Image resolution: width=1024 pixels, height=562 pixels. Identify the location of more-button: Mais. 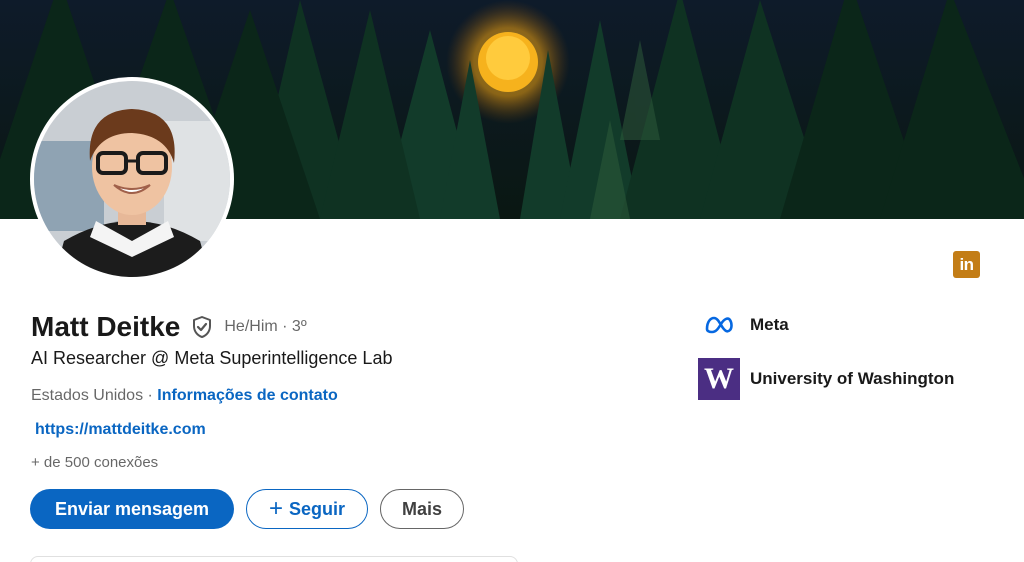
(422, 509).